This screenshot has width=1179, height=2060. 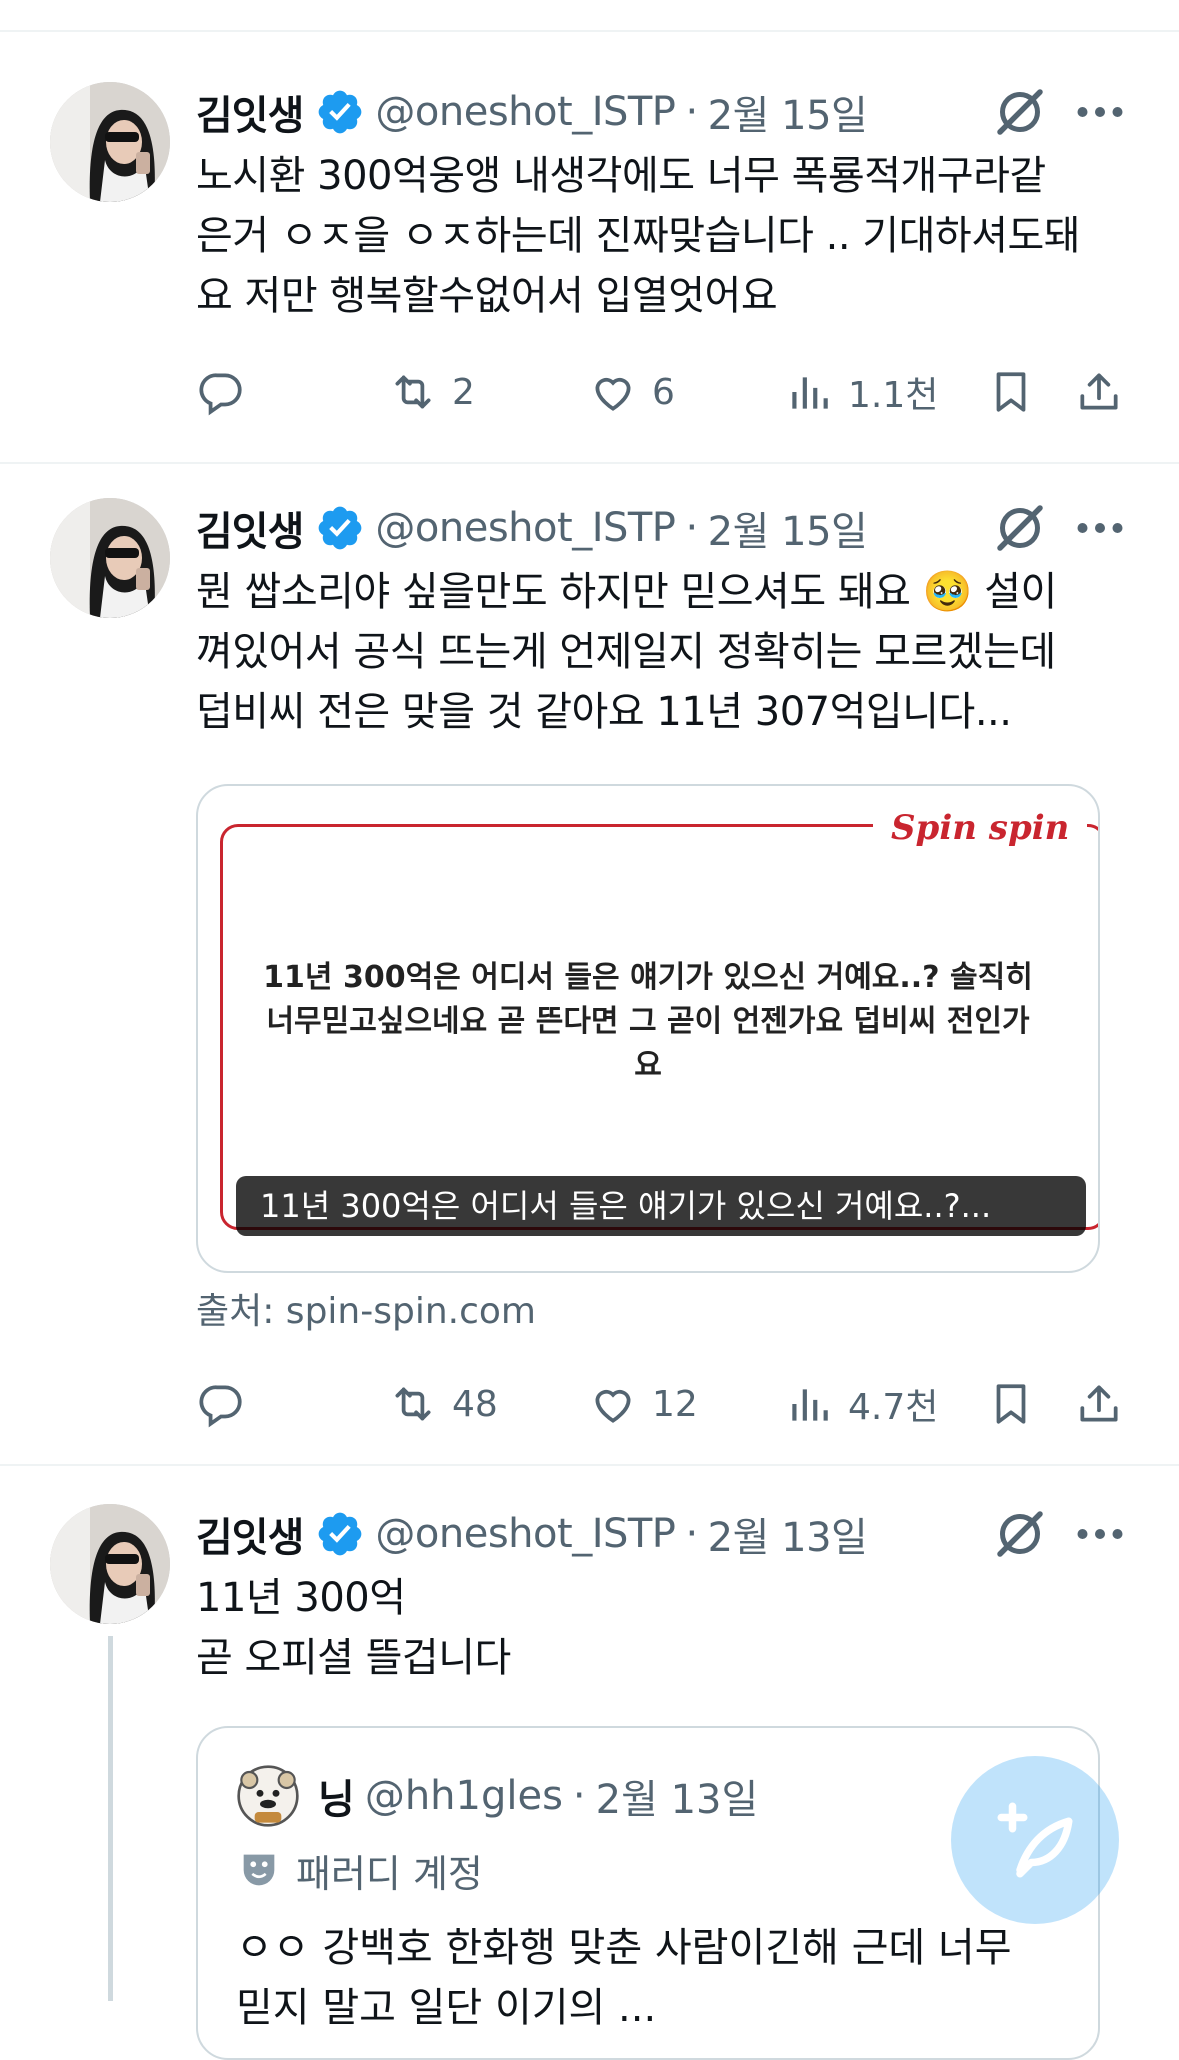 I want to click on card-brand-logo: Spin spin, so click(x=980, y=828).